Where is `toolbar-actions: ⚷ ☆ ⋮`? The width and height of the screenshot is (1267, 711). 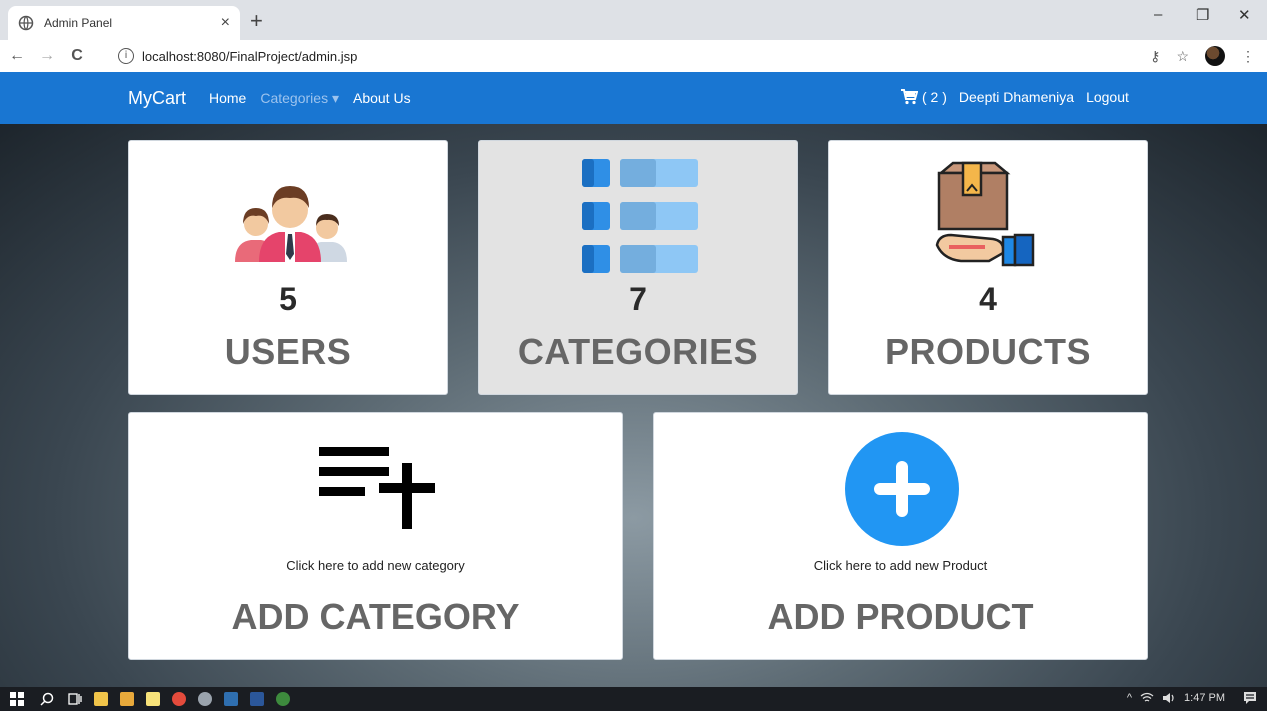
toolbar-actions: ⚷ ☆ ⋮ is located at coordinates (1202, 56).